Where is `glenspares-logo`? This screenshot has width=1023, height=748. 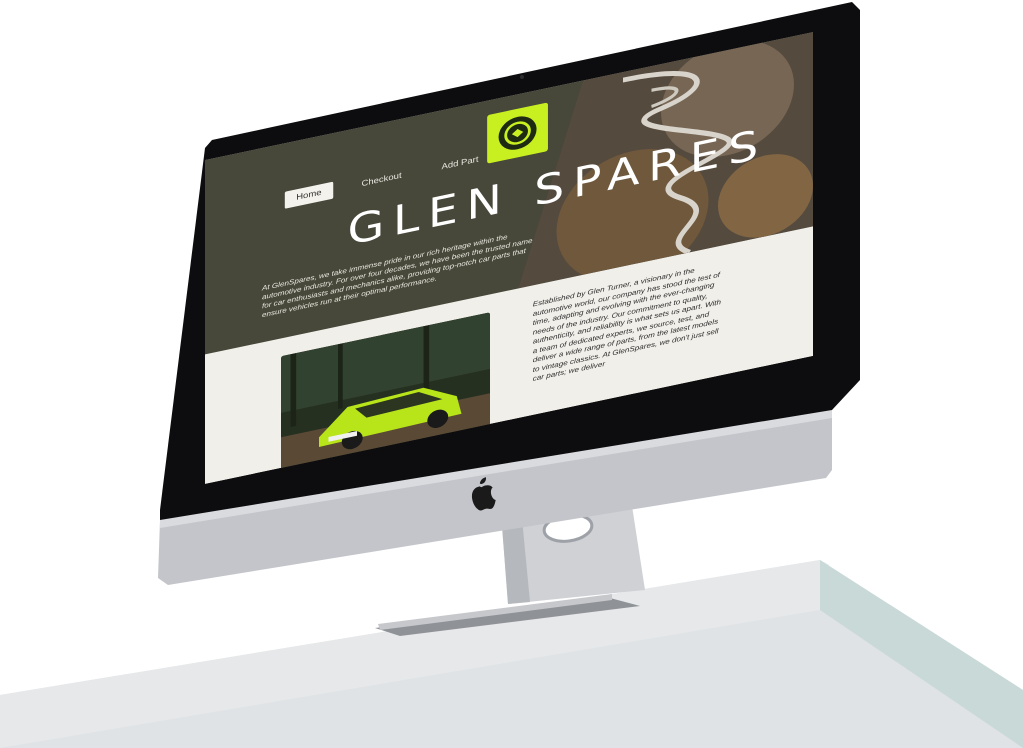
glenspares-logo is located at coordinates (517, 133).